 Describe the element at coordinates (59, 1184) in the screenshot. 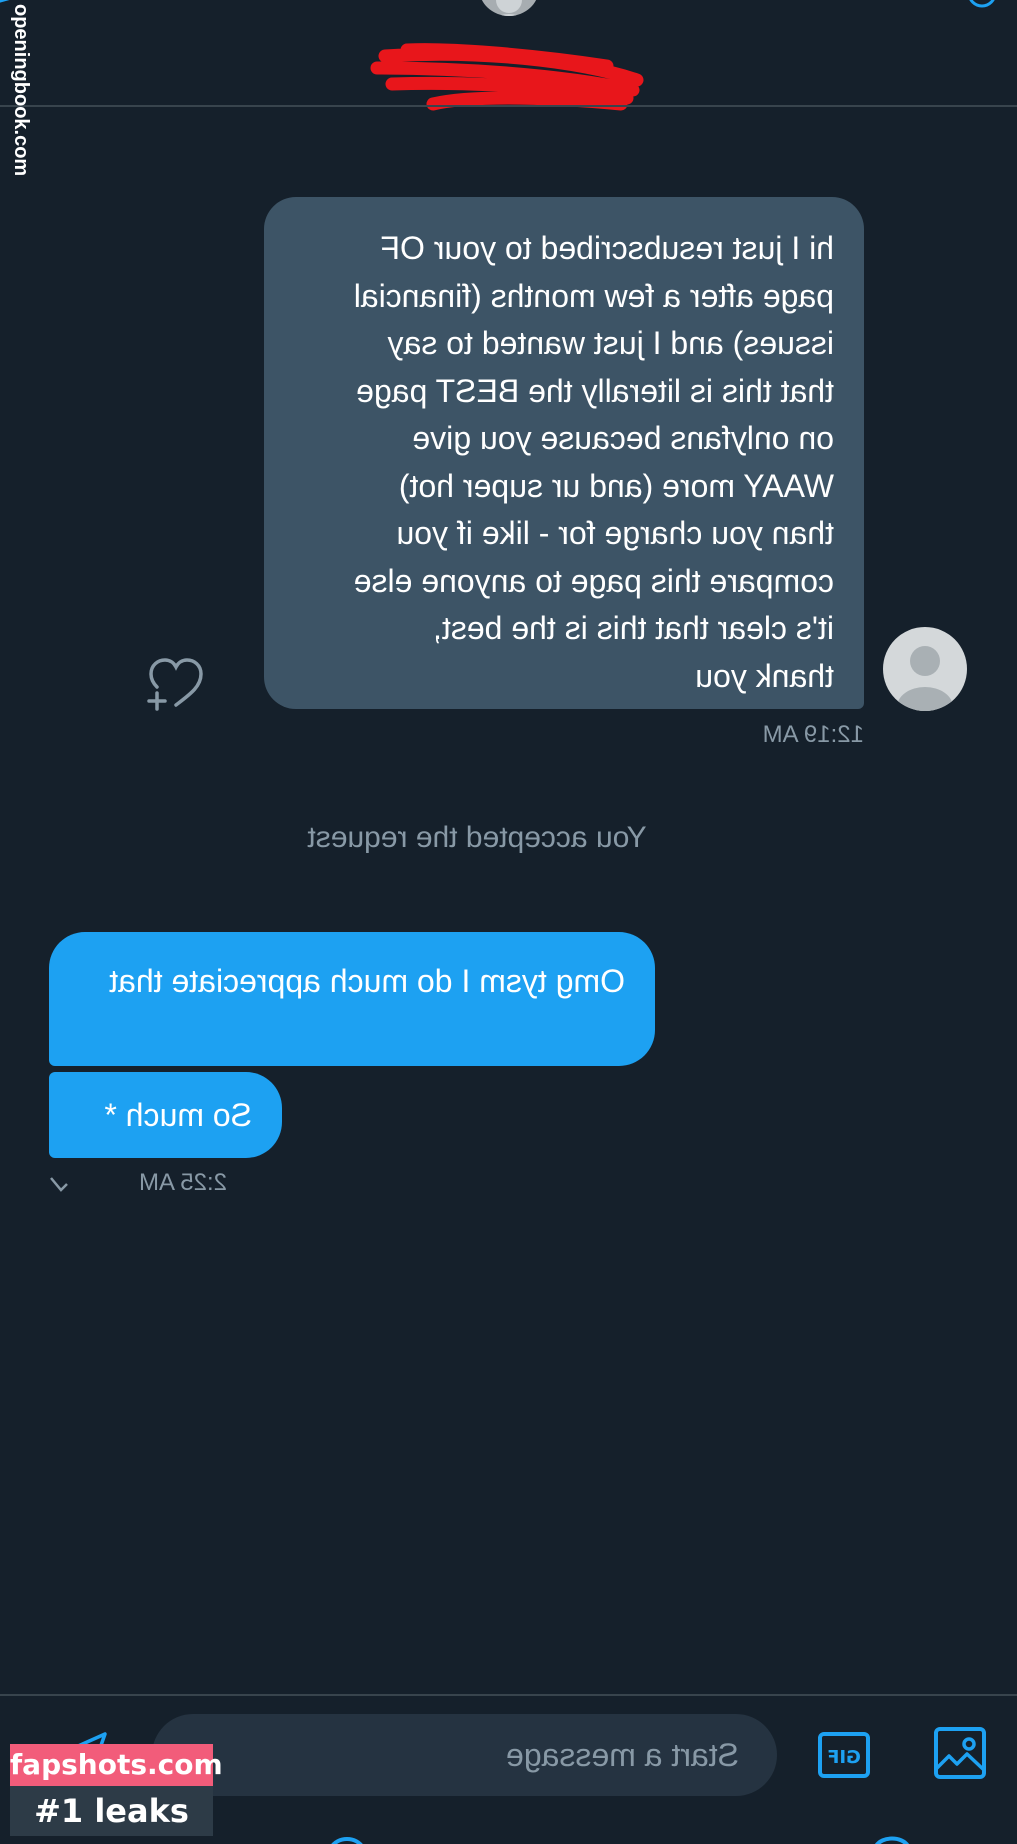

I see `checkmark-icon` at that location.